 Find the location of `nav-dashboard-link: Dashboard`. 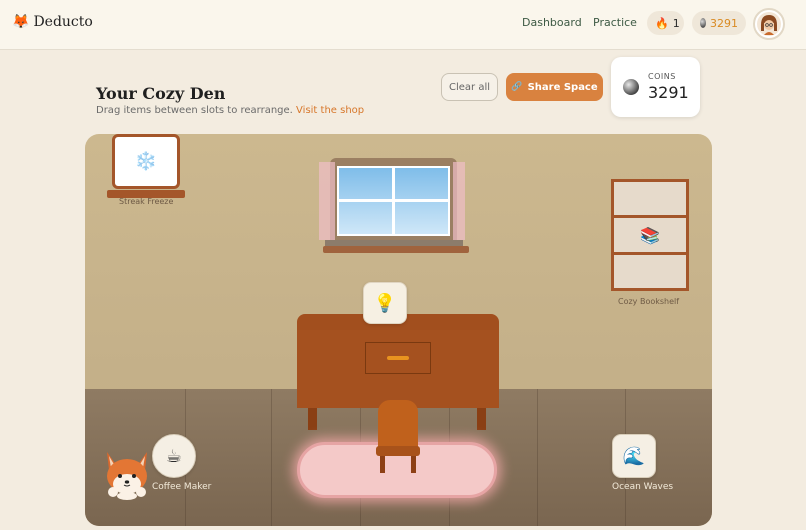

nav-dashboard-link: Dashboard is located at coordinates (552, 22).